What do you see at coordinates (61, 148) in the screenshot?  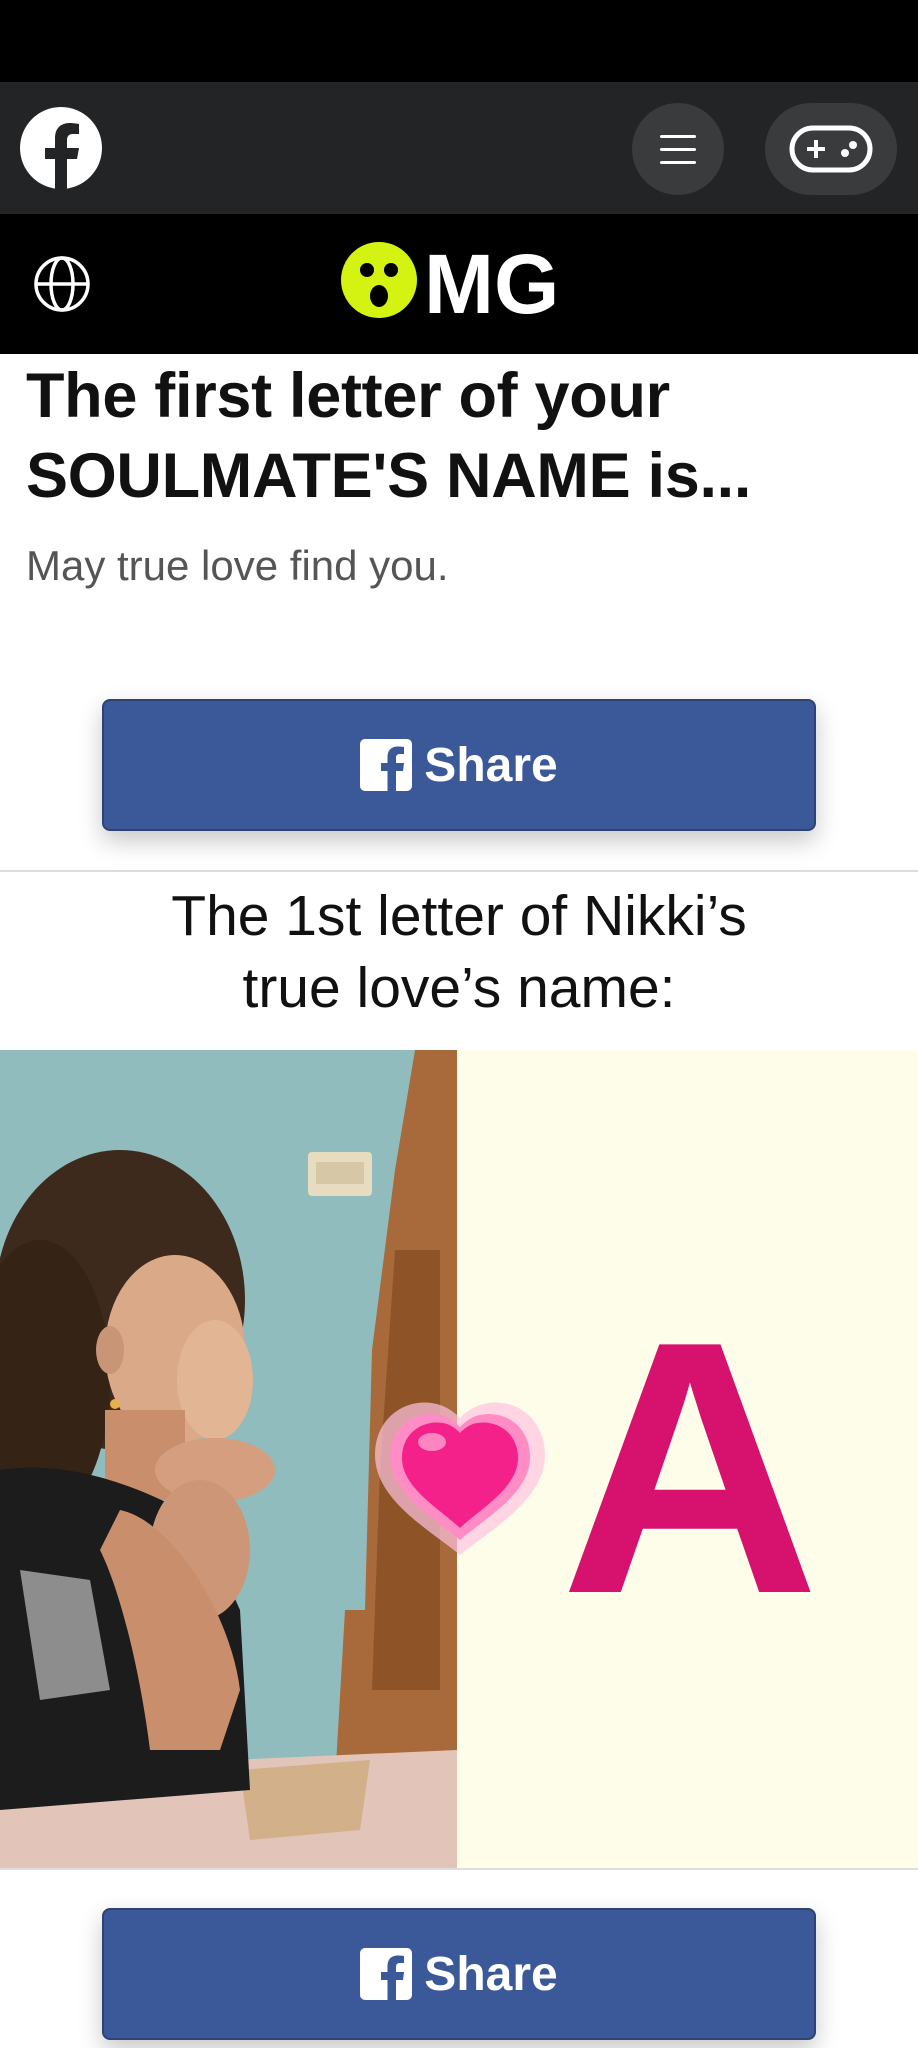 I see `facebook-logo-icon` at bounding box center [61, 148].